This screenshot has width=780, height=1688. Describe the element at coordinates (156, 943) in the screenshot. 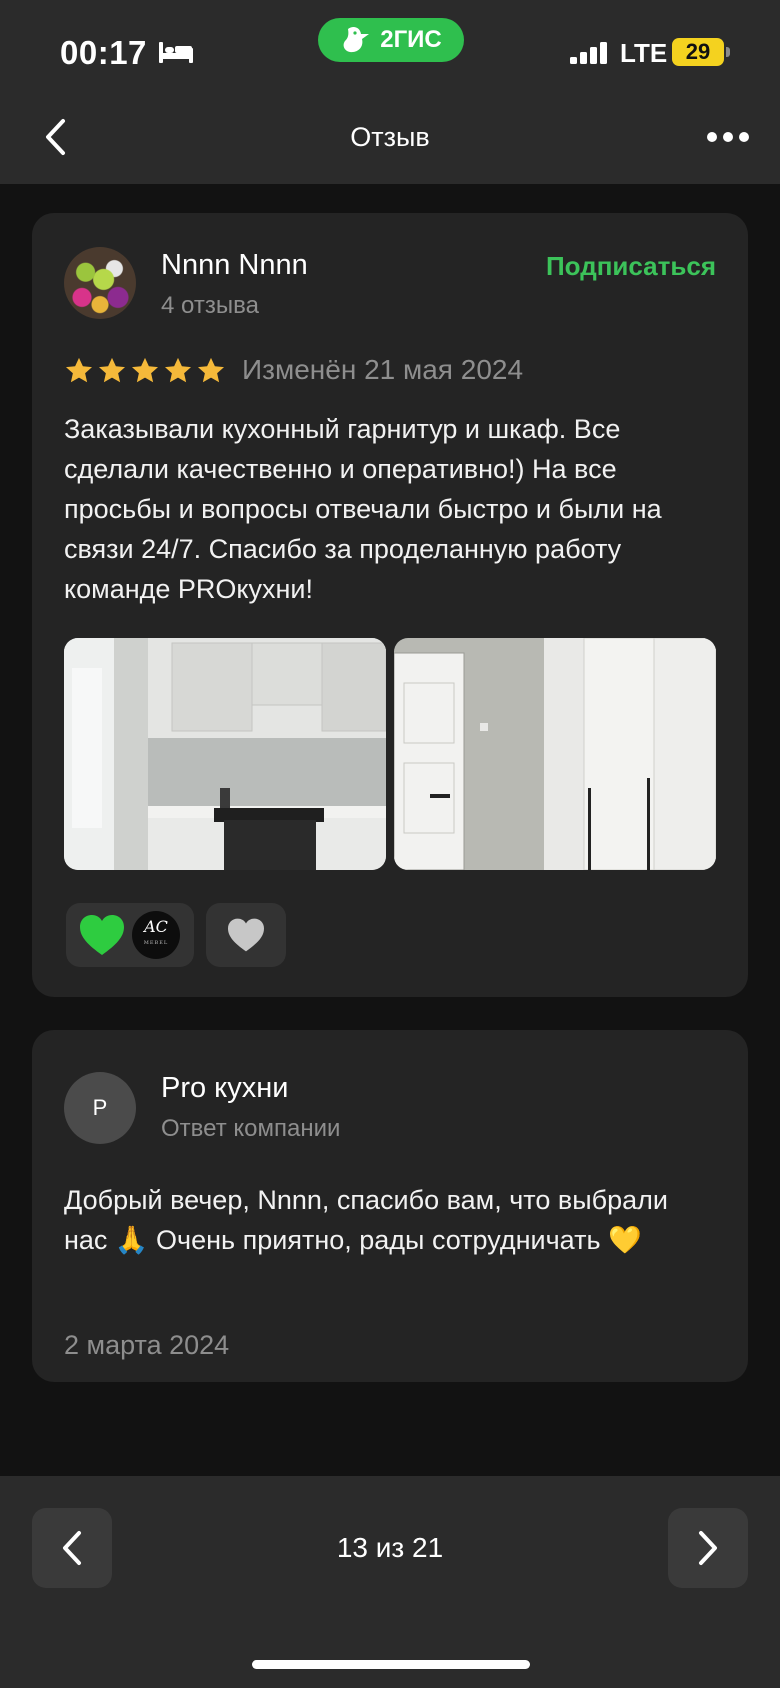

I see `reactor-avatar-sub: MEBEL` at that location.